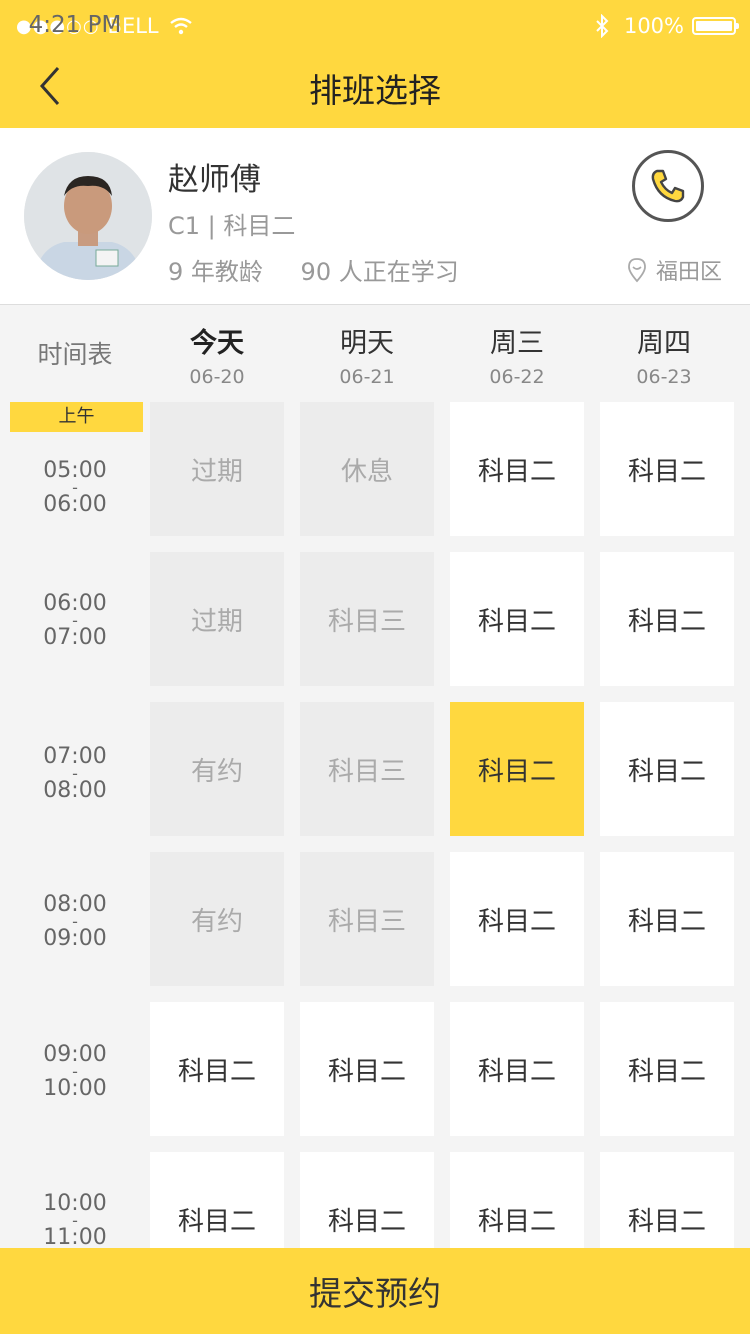 Image resolution: width=750 pixels, height=1334 pixels. I want to click on schedule-header: 时间表 今天 06-20 明天 06-21 周三 06-22 周四 06-23, so click(375, 352).